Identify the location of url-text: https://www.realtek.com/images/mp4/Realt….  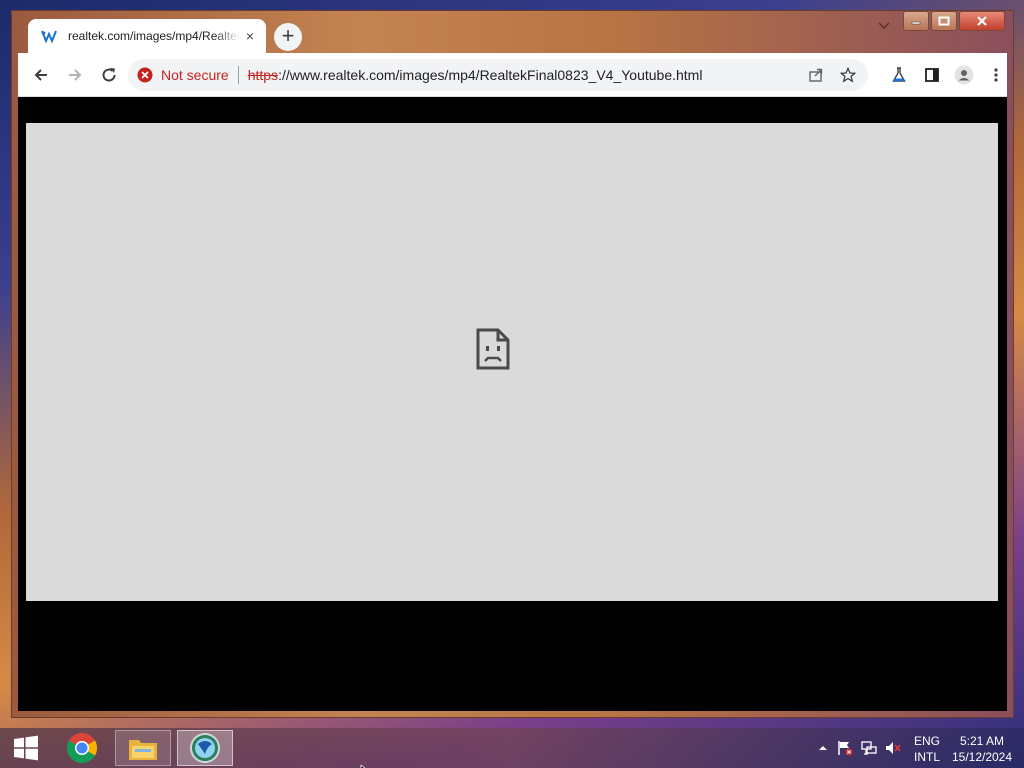
(475, 75).